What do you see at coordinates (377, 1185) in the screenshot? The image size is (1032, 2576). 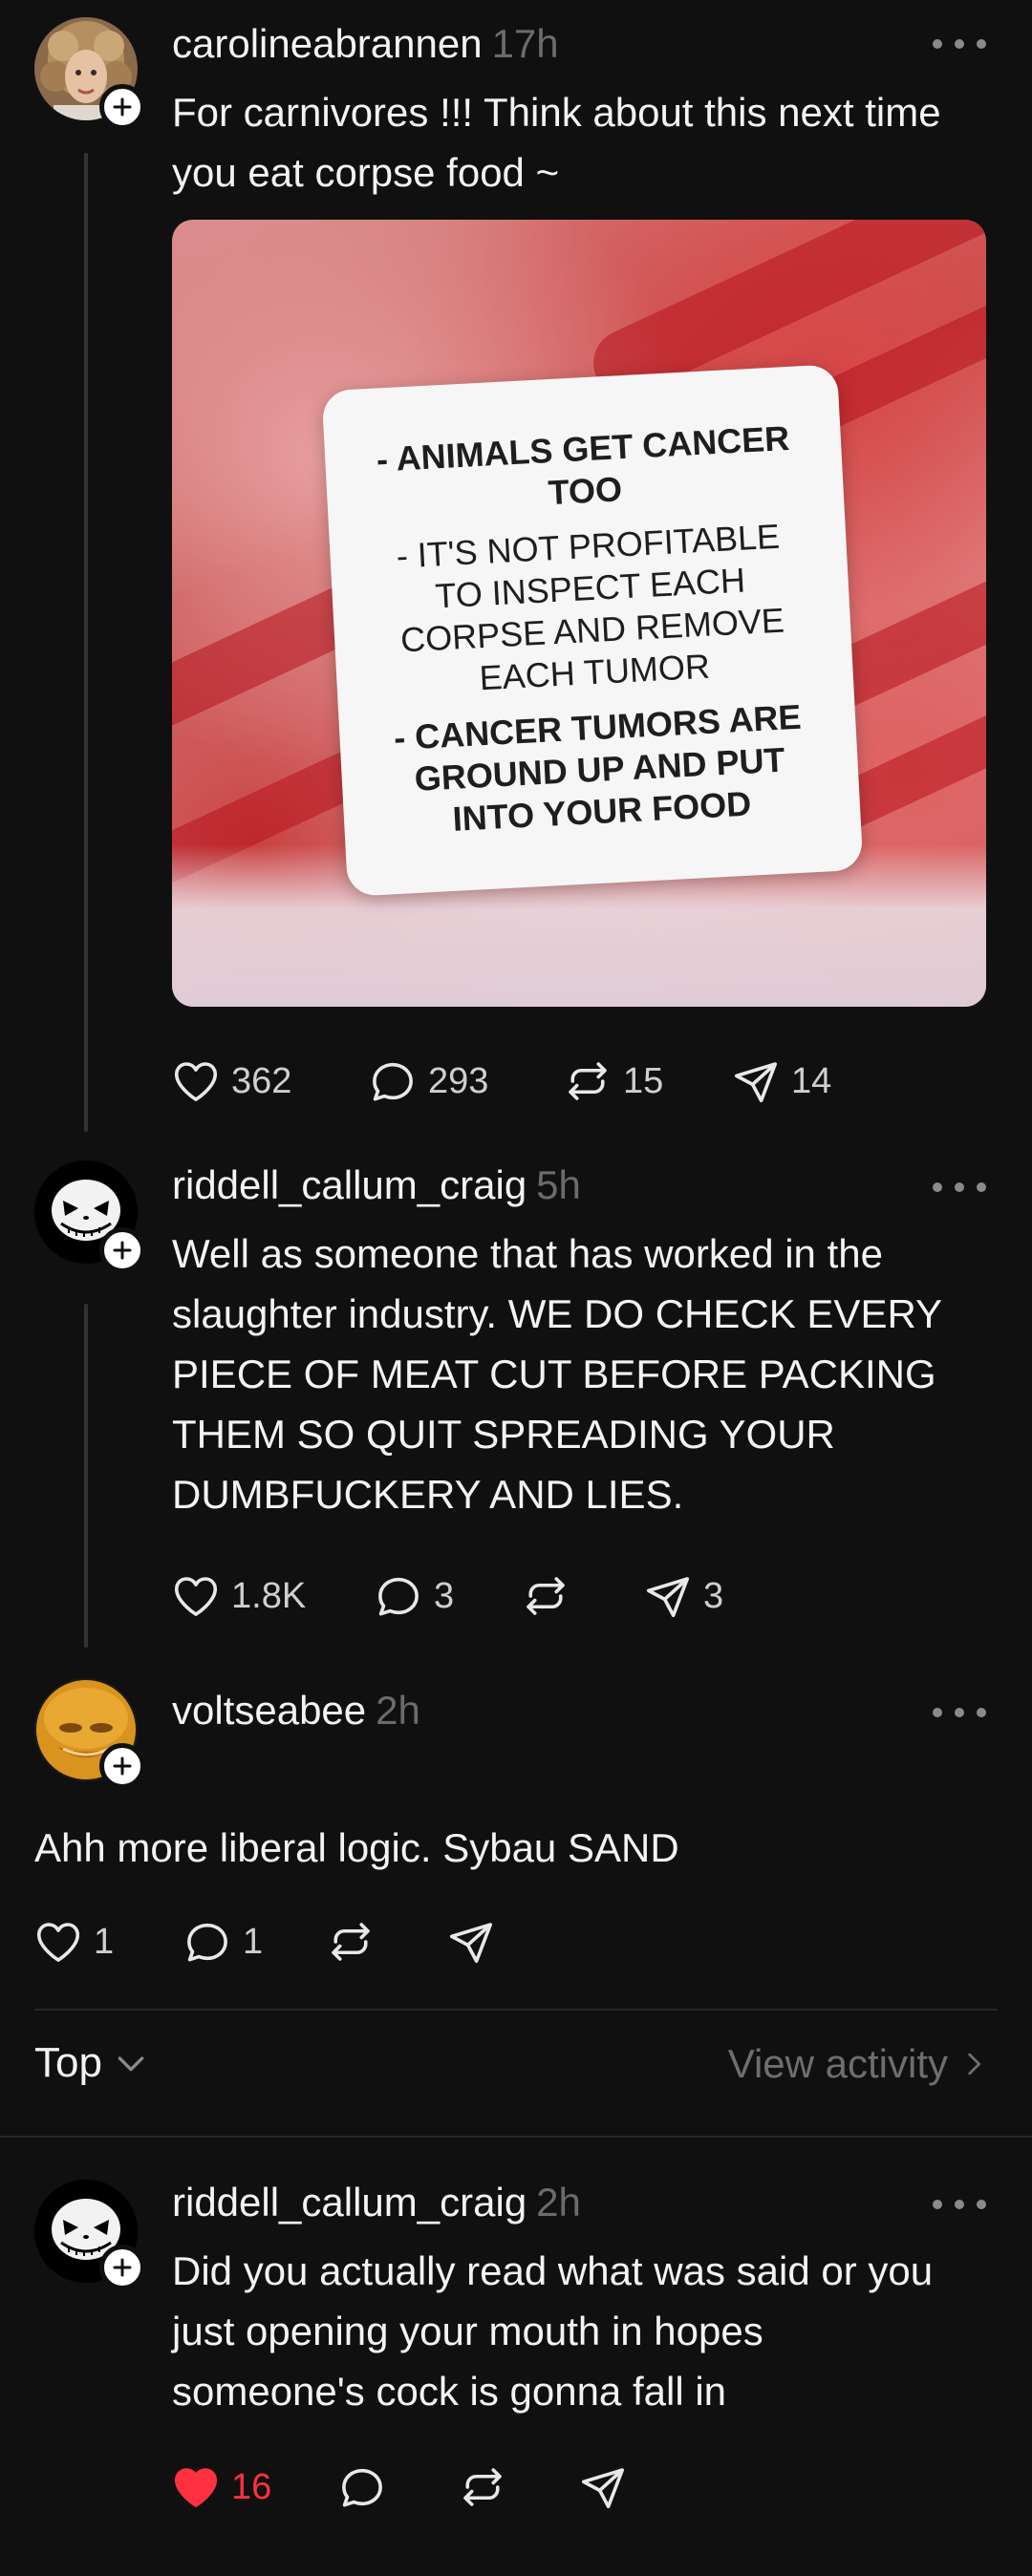 I see `post-username: riddell_callum_craig 5h` at bounding box center [377, 1185].